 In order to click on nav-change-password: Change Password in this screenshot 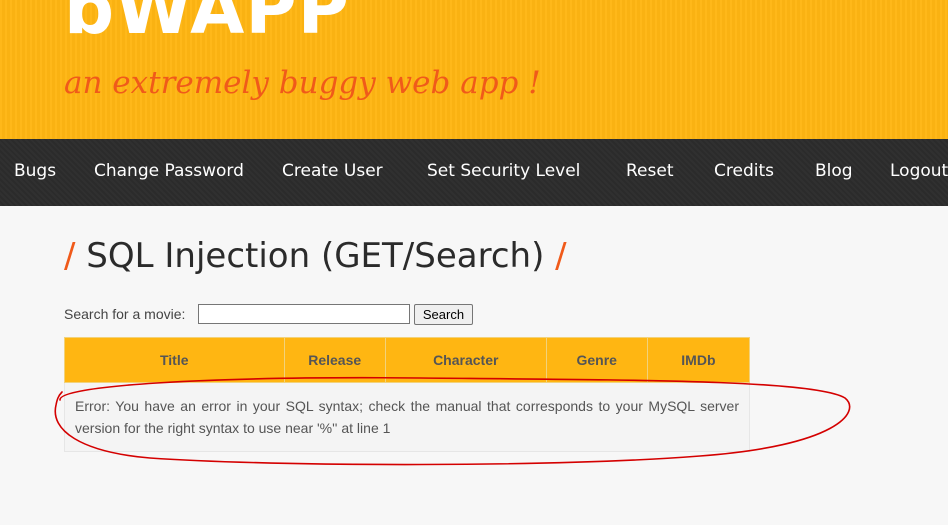, I will do `click(169, 171)`.